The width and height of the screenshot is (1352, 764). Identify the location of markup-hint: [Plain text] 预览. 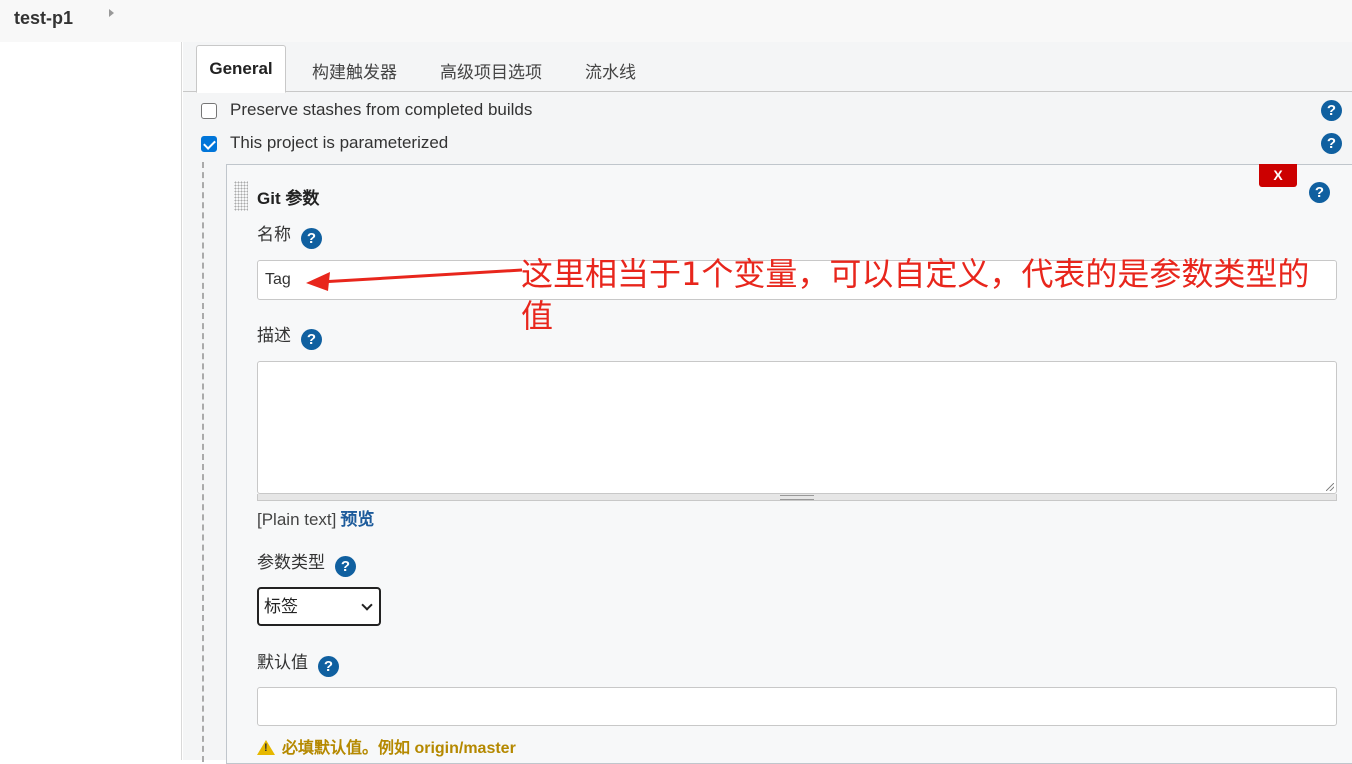
(315, 517).